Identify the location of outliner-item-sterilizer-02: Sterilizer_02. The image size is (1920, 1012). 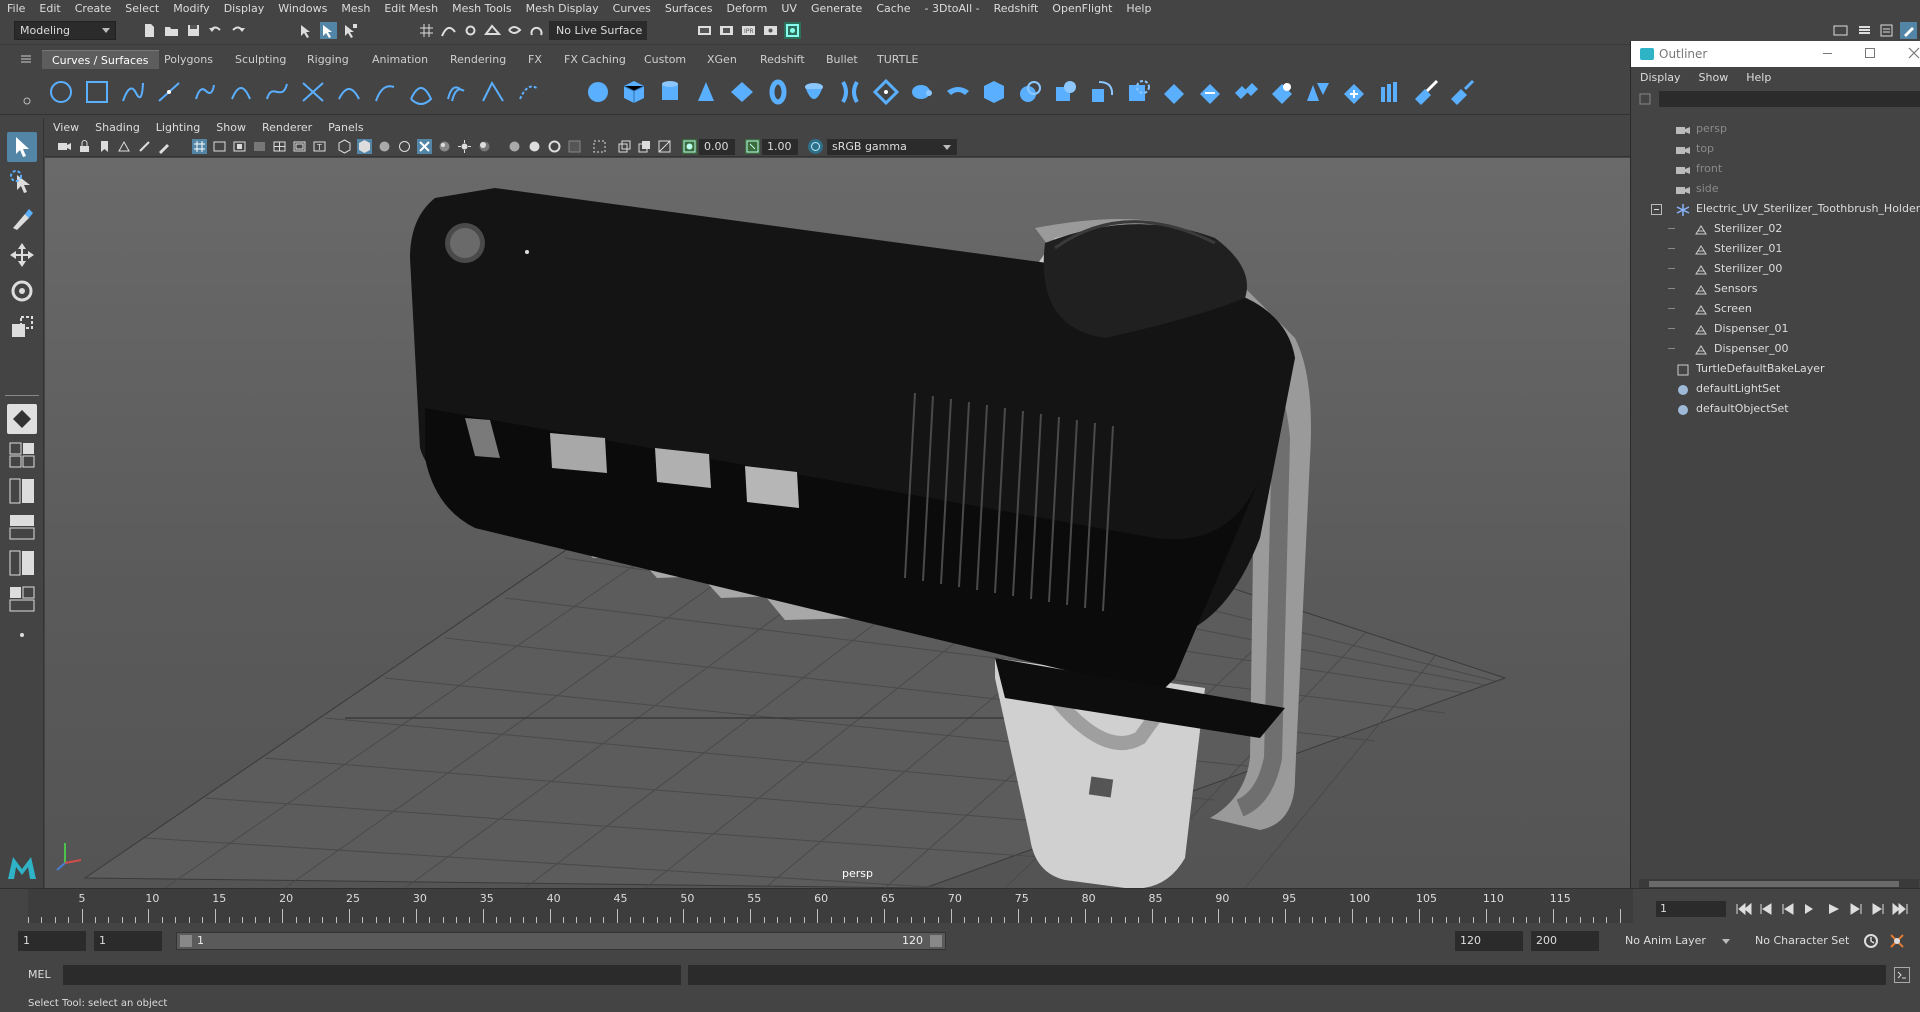
(1775, 229).